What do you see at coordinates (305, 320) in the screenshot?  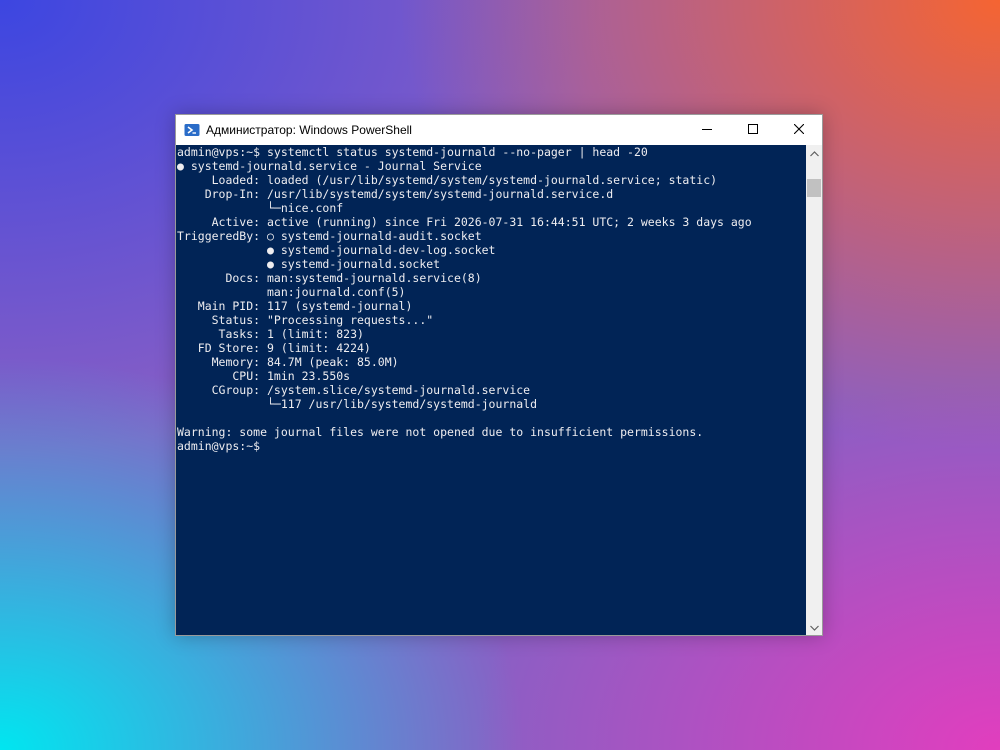 I see `console-line: Status: "Processing requests..."` at bounding box center [305, 320].